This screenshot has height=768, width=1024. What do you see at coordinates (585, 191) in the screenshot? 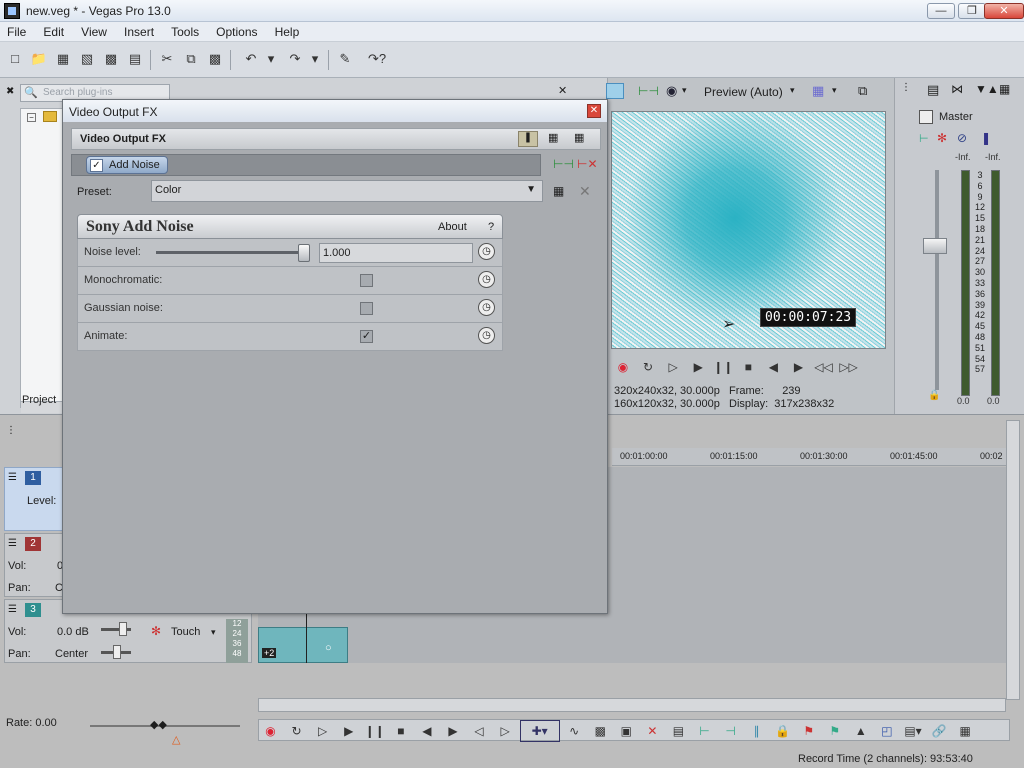
I see `delete-preset-icon: ✕` at bounding box center [585, 191].